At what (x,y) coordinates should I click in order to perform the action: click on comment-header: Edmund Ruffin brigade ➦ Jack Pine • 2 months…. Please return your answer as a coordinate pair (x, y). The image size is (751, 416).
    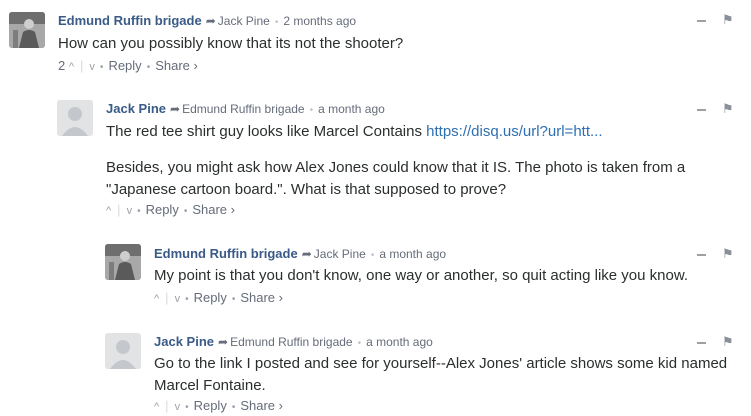
    Looking at the image, I should click on (207, 22).